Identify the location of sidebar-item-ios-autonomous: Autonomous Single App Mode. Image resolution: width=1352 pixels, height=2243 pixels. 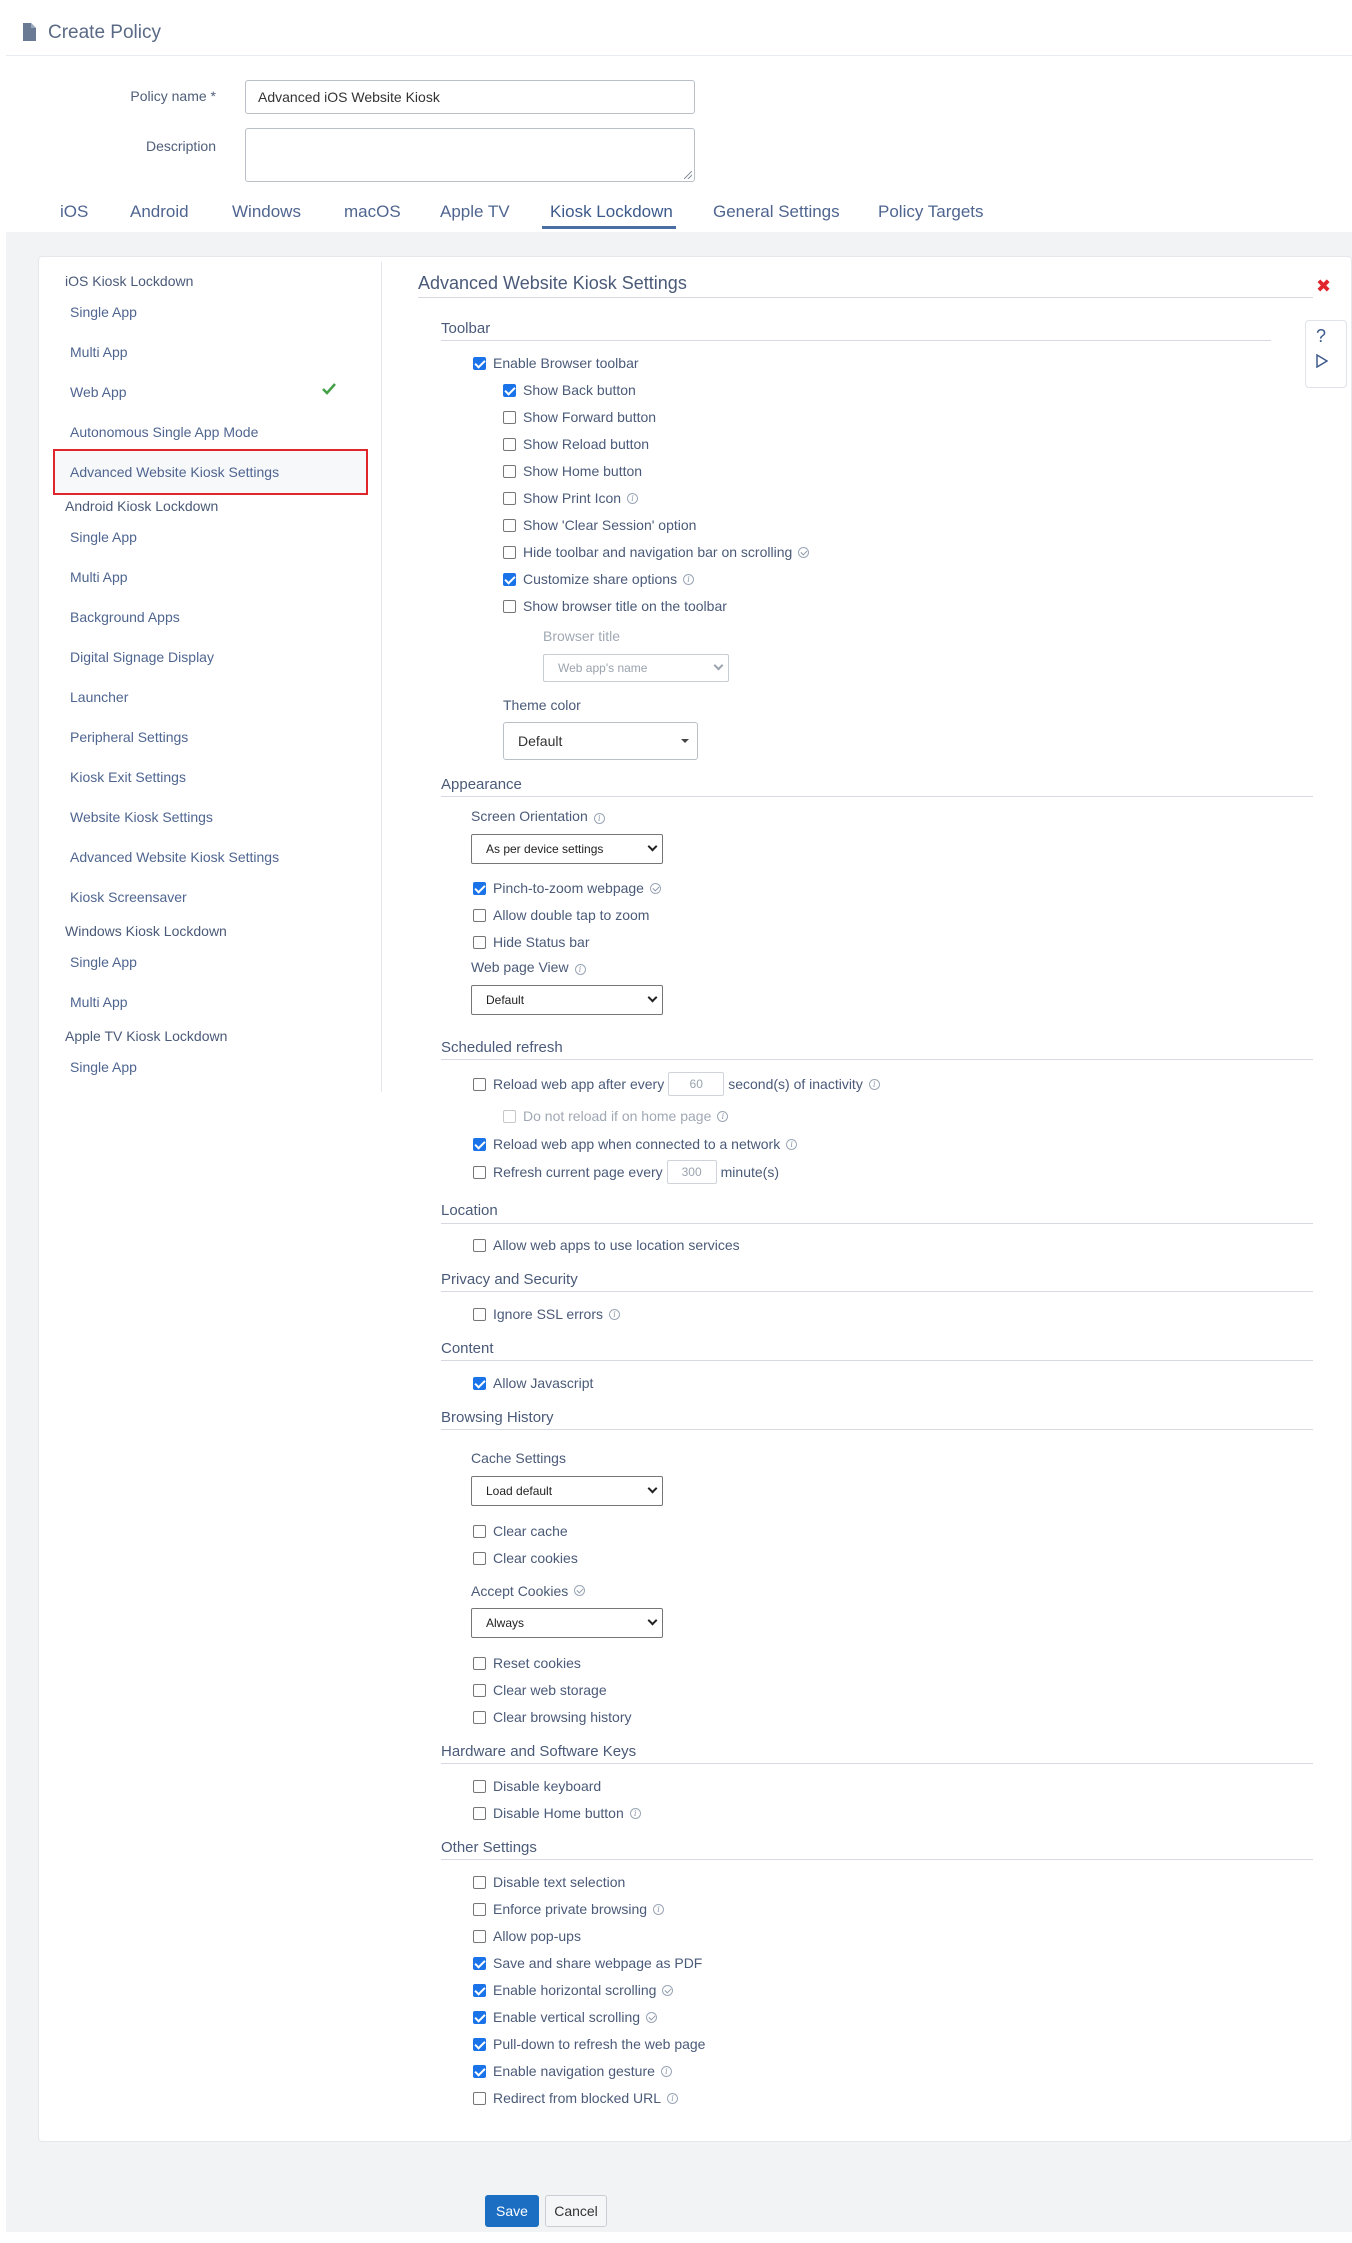
(164, 432).